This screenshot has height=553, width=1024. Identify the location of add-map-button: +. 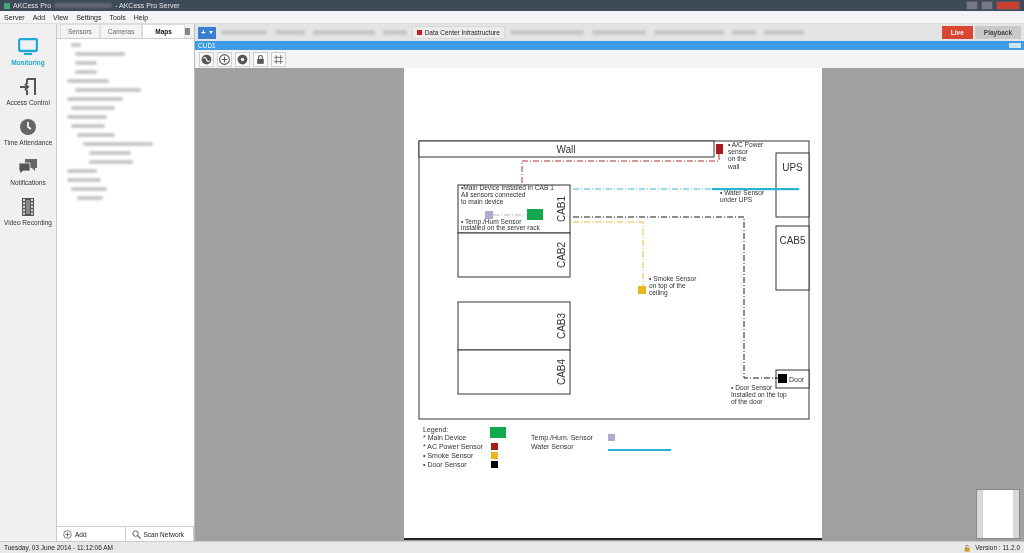
(207, 32).